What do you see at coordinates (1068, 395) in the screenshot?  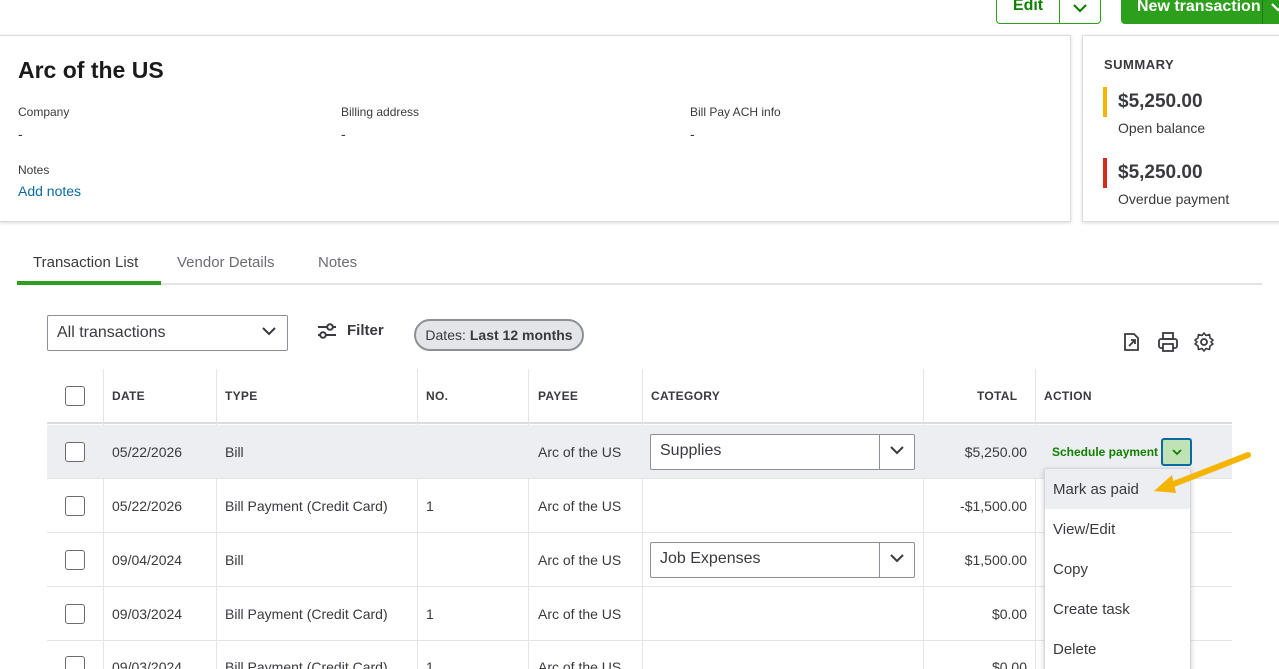 I see `col-action: ACTION` at bounding box center [1068, 395].